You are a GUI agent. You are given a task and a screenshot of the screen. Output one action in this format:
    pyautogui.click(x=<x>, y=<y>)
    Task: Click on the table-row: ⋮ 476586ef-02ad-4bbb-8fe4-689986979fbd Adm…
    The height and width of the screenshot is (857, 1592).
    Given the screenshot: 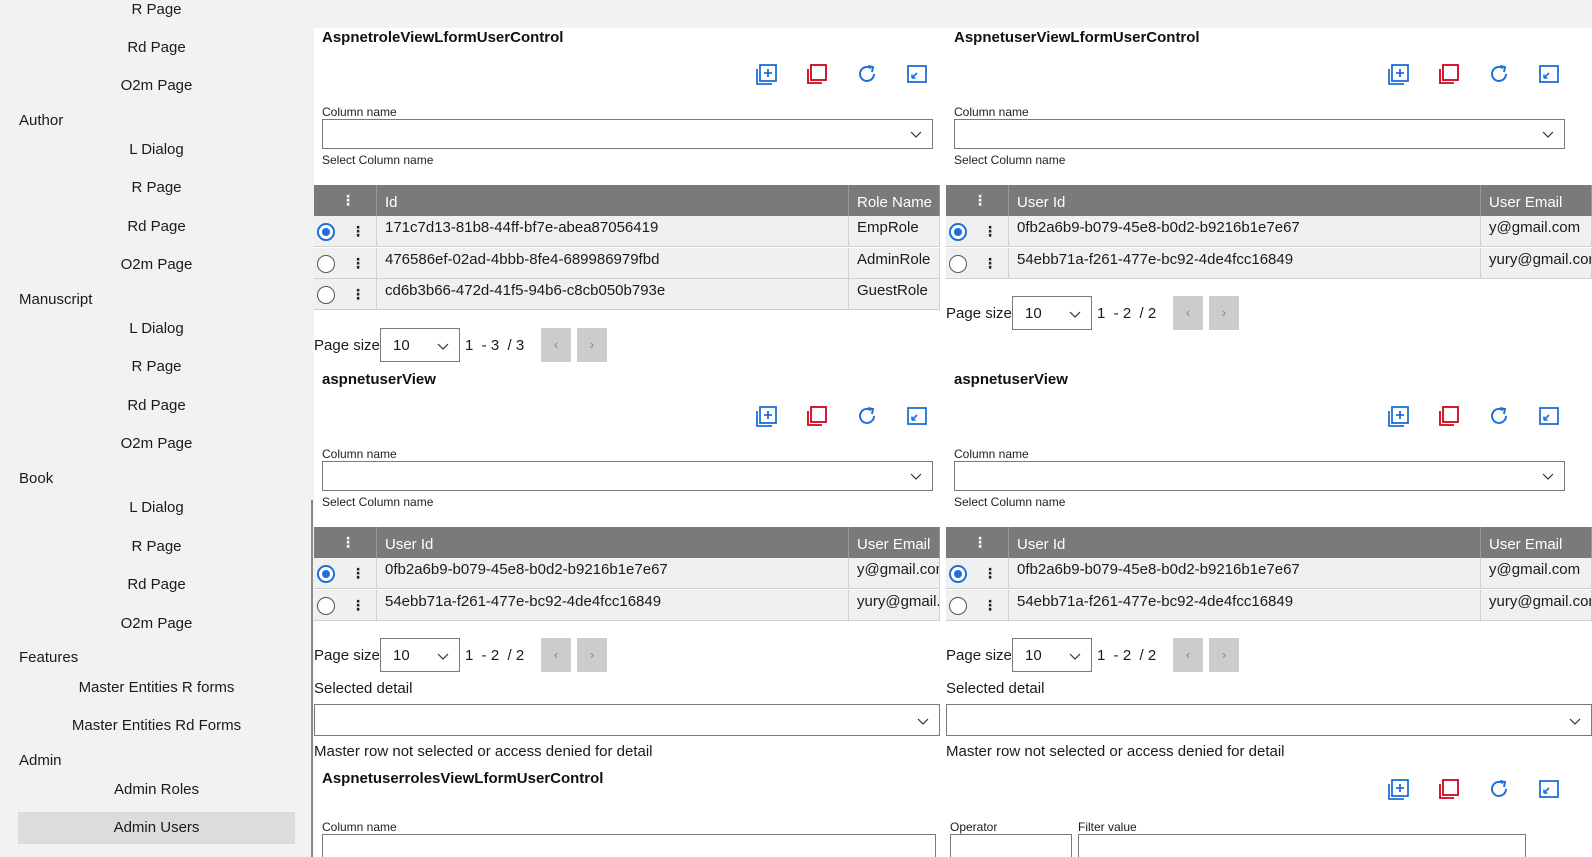 What is the action you would take?
    pyautogui.click(x=627, y=263)
    